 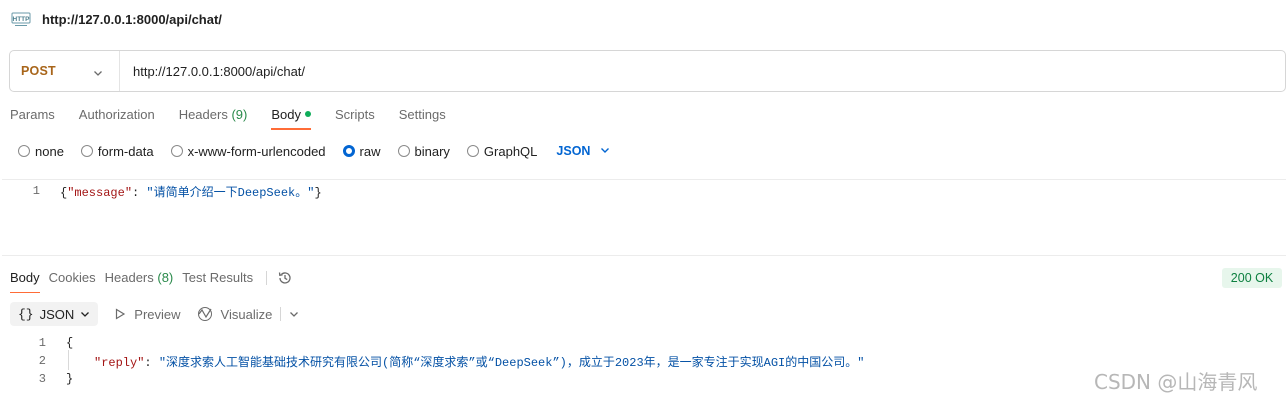 I want to click on url-bar: POST, so click(x=647, y=71).